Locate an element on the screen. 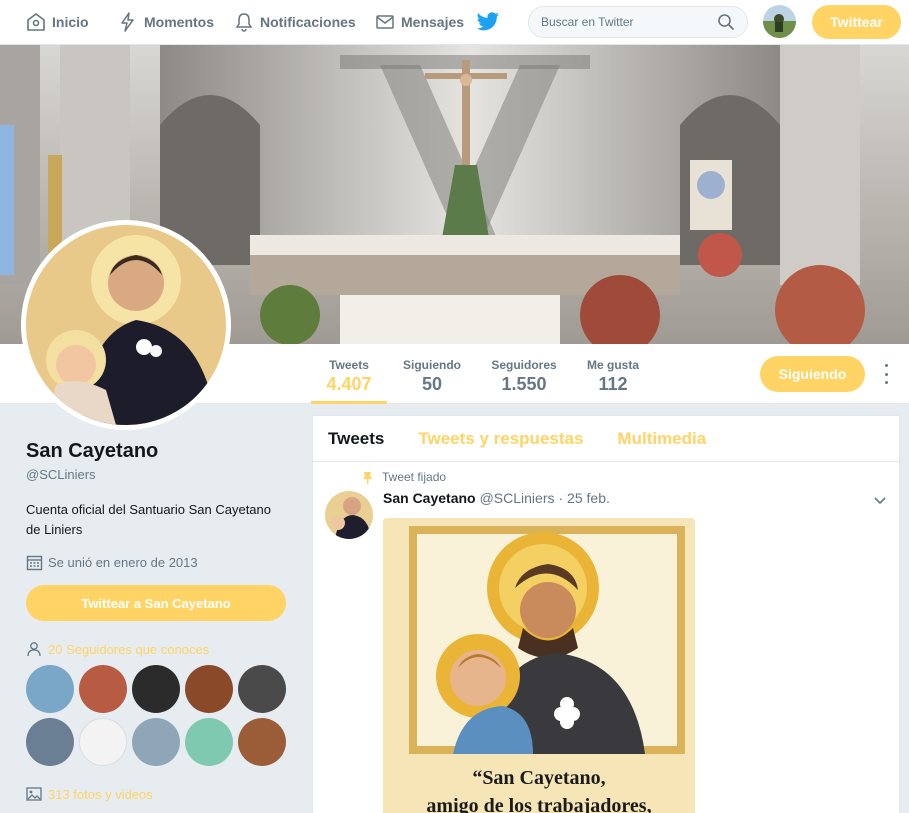 The image size is (909, 813). tweet-author-avatar-image is located at coordinates (349, 515).